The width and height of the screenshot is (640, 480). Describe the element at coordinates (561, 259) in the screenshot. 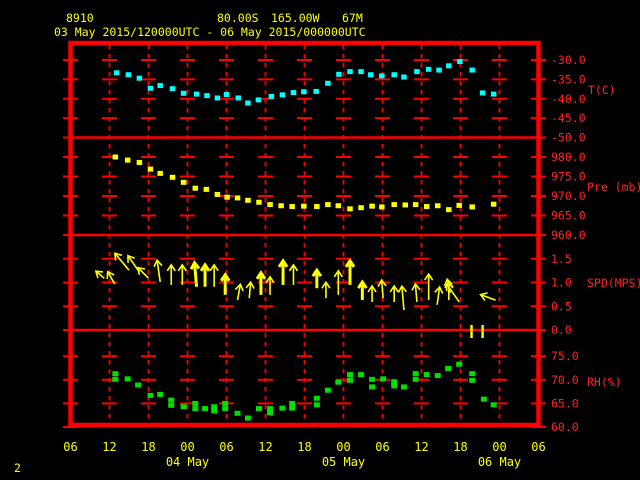

I see `y-tick-label: 1.5` at that location.